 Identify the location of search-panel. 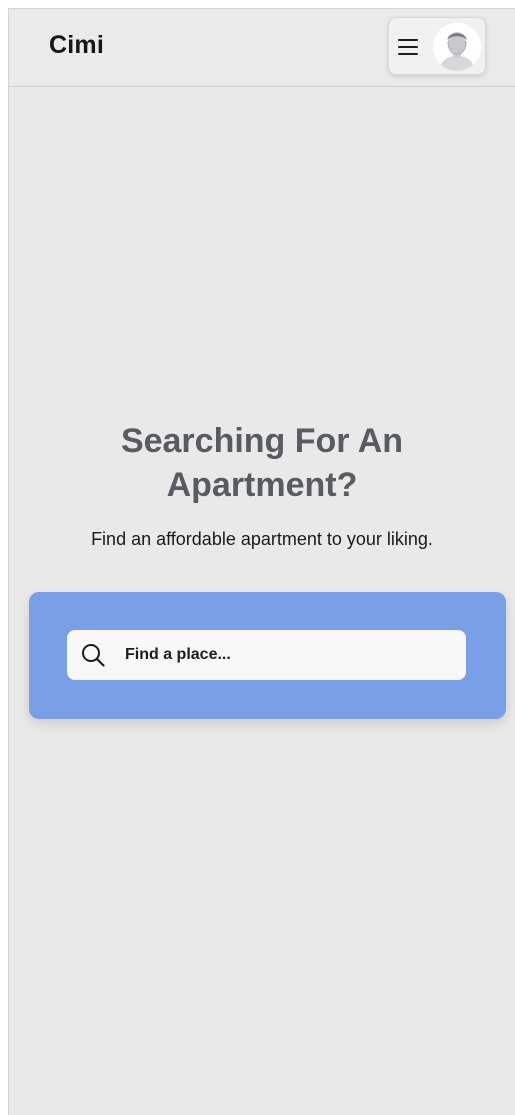
(267, 655).